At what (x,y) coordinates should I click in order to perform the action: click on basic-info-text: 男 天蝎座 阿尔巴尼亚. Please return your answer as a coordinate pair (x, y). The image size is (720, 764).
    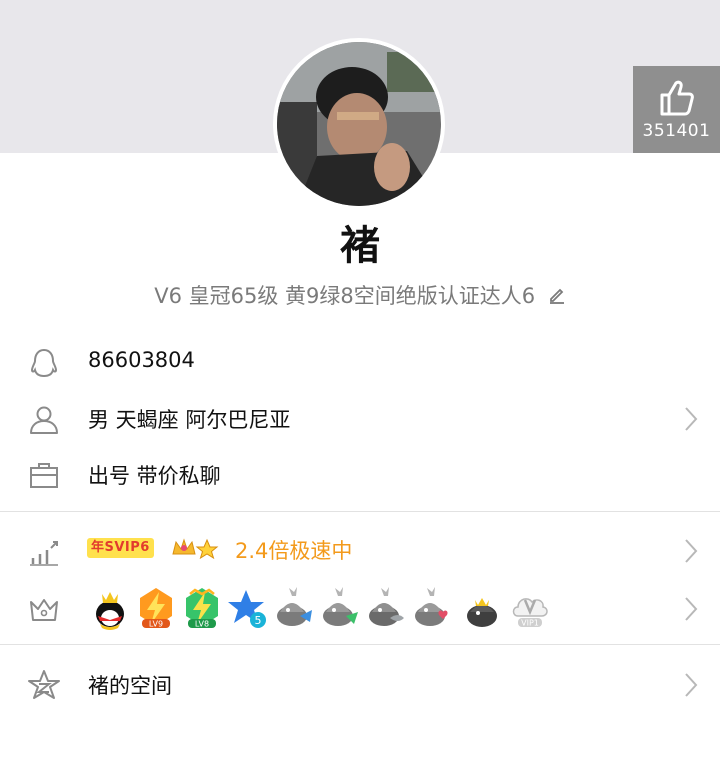
    Looking at the image, I should click on (189, 420).